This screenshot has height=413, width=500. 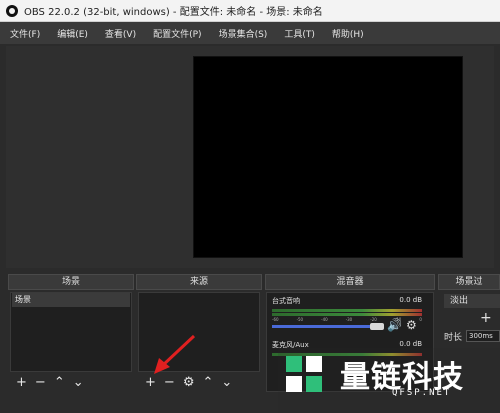 What do you see at coordinates (348, 33) in the screenshot?
I see `menu-help: 帮助(H)` at bounding box center [348, 33].